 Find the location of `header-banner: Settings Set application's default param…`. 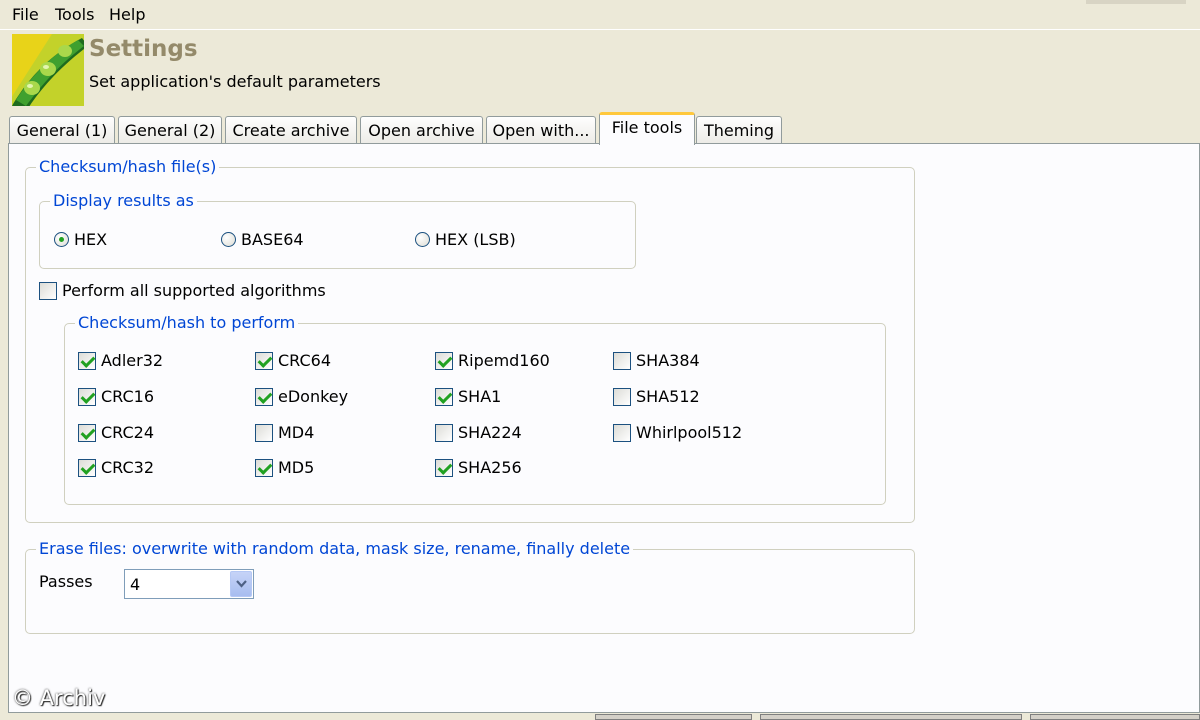

header-banner: Settings Set application's default param… is located at coordinates (604, 71).